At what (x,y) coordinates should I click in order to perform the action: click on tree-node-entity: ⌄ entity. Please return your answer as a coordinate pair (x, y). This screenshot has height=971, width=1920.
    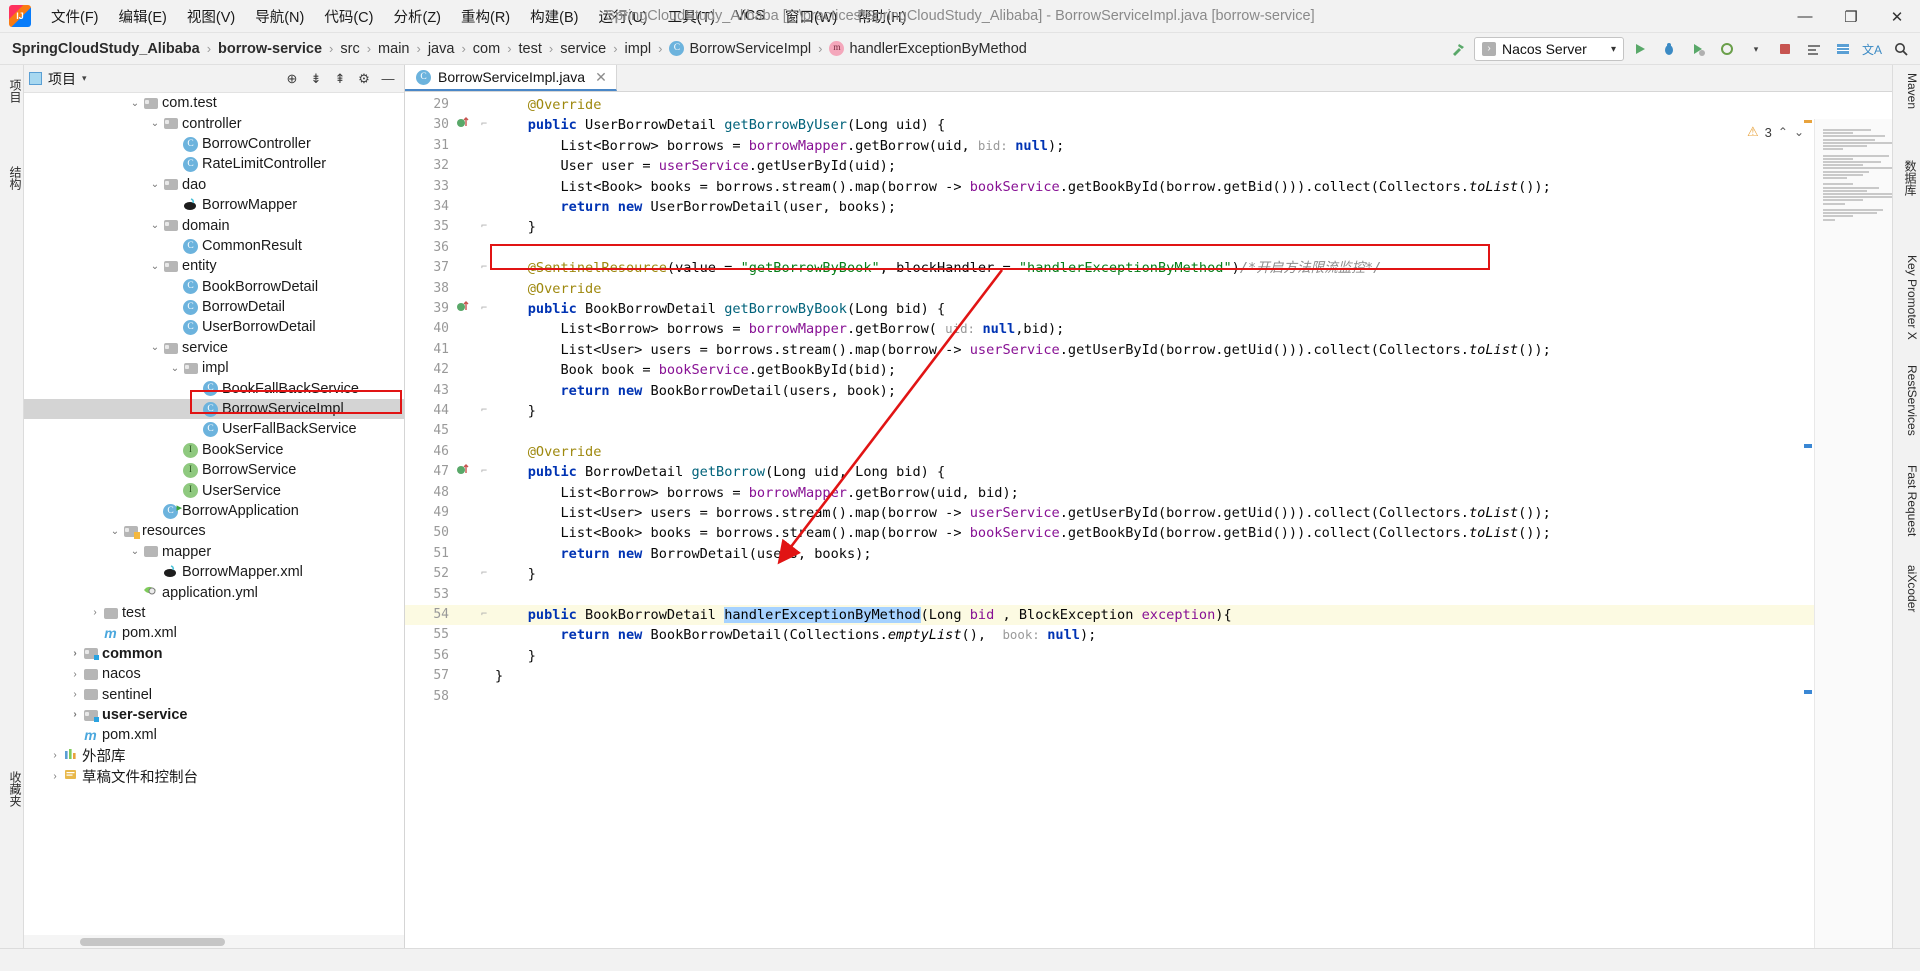
    Looking at the image, I should click on (214, 266).